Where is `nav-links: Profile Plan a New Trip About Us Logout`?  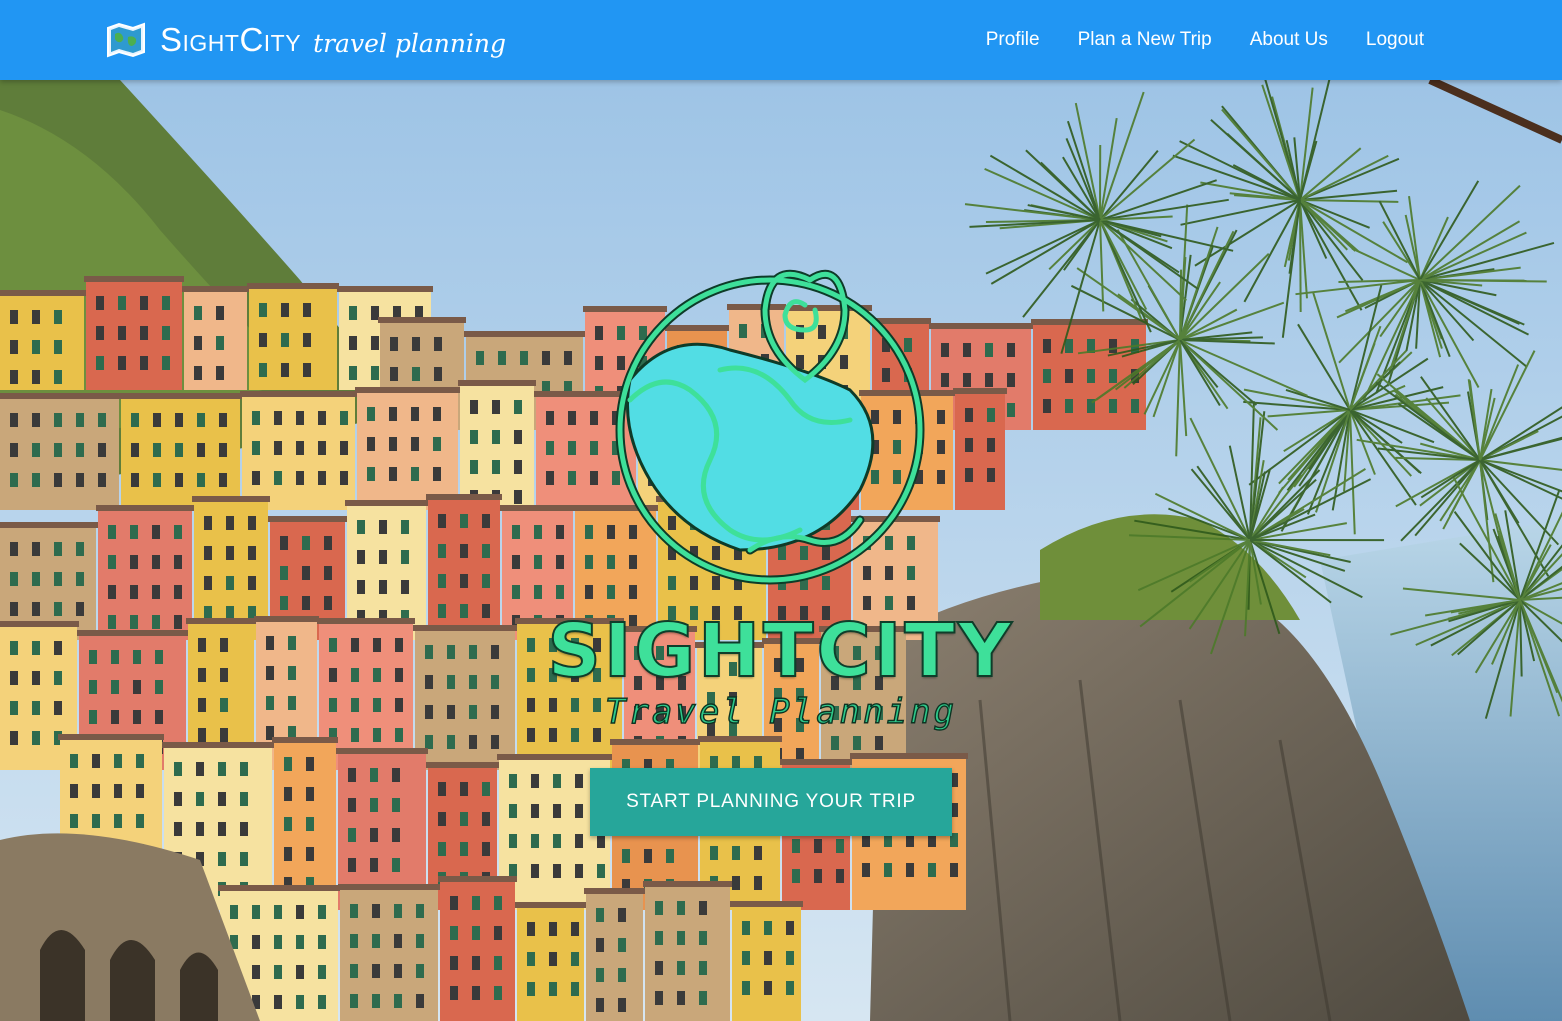
nav-links: Profile Plan a New Trip About Us Logout is located at coordinates (1205, 40).